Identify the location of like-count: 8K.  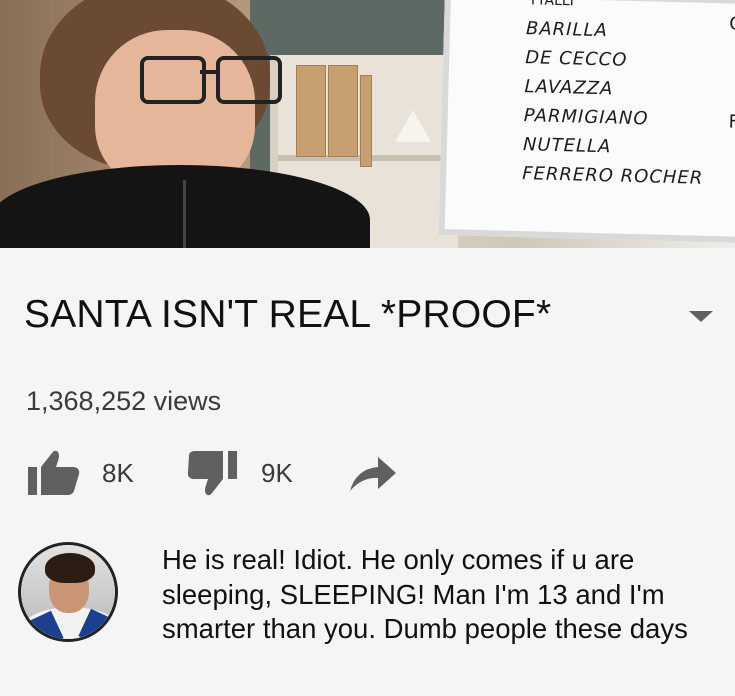
(118, 472).